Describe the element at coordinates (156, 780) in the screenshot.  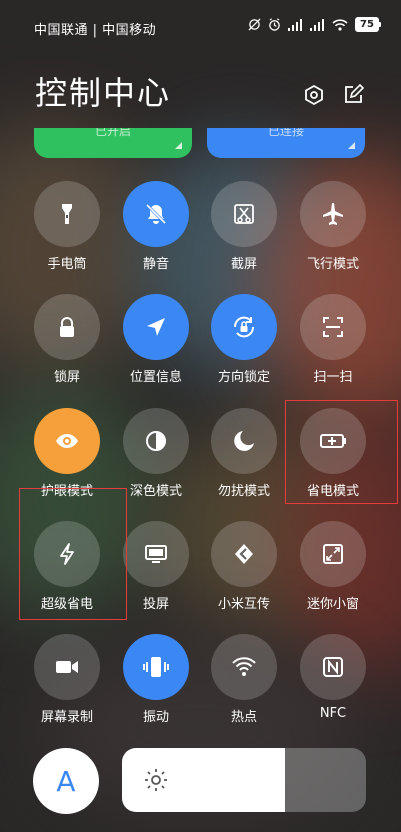
I see `sun-icon` at that location.